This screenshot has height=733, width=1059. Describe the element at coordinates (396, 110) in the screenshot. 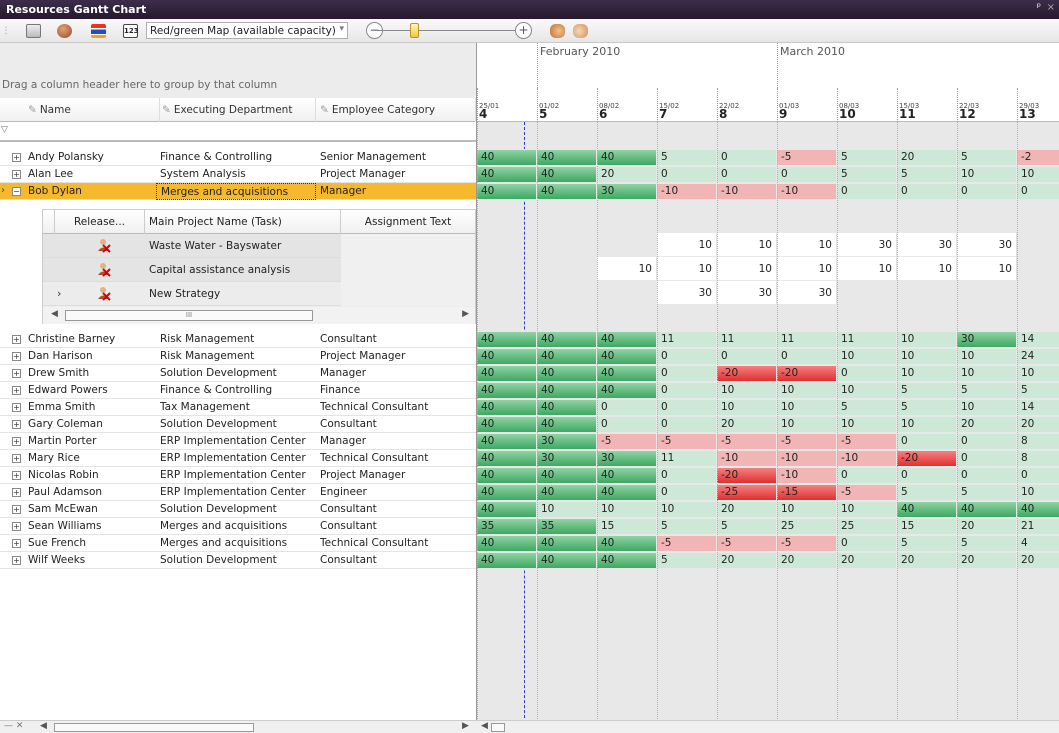

I see `column-header-category: ✎ Employee Category` at that location.